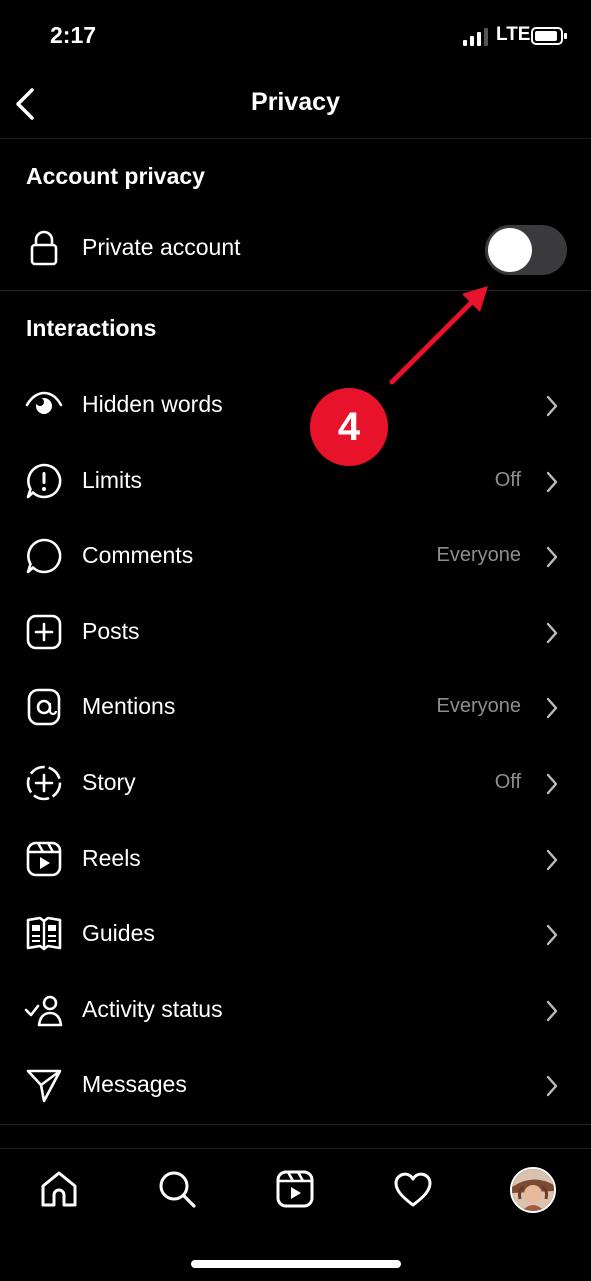 Image resolution: width=591 pixels, height=1281 pixels. I want to click on nav-bar: Privacy, so click(295, 104).